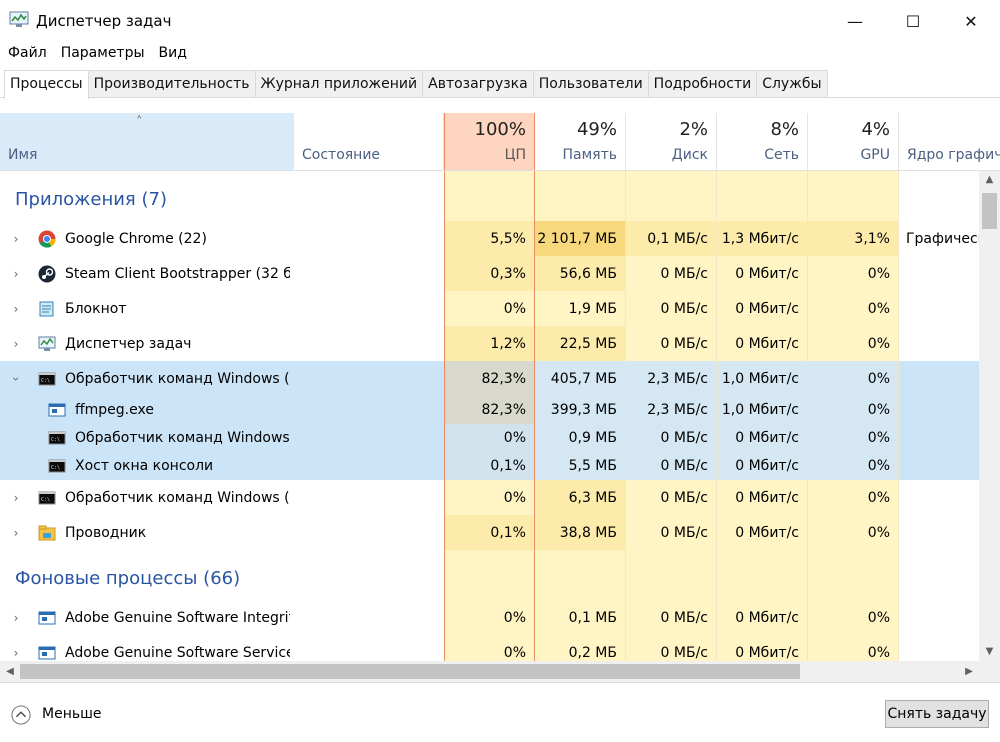 Image resolution: width=1000 pixels, height=742 pixels. What do you see at coordinates (702, 83) in the screenshot?
I see `tab-details: Подробности` at bounding box center [702, 83].